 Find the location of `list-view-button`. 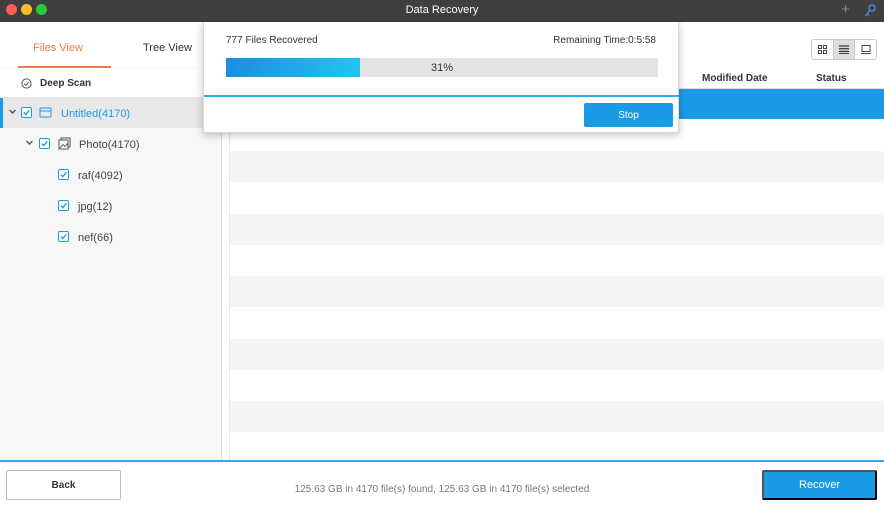

list-view-button is located at coordinates (844, 49).